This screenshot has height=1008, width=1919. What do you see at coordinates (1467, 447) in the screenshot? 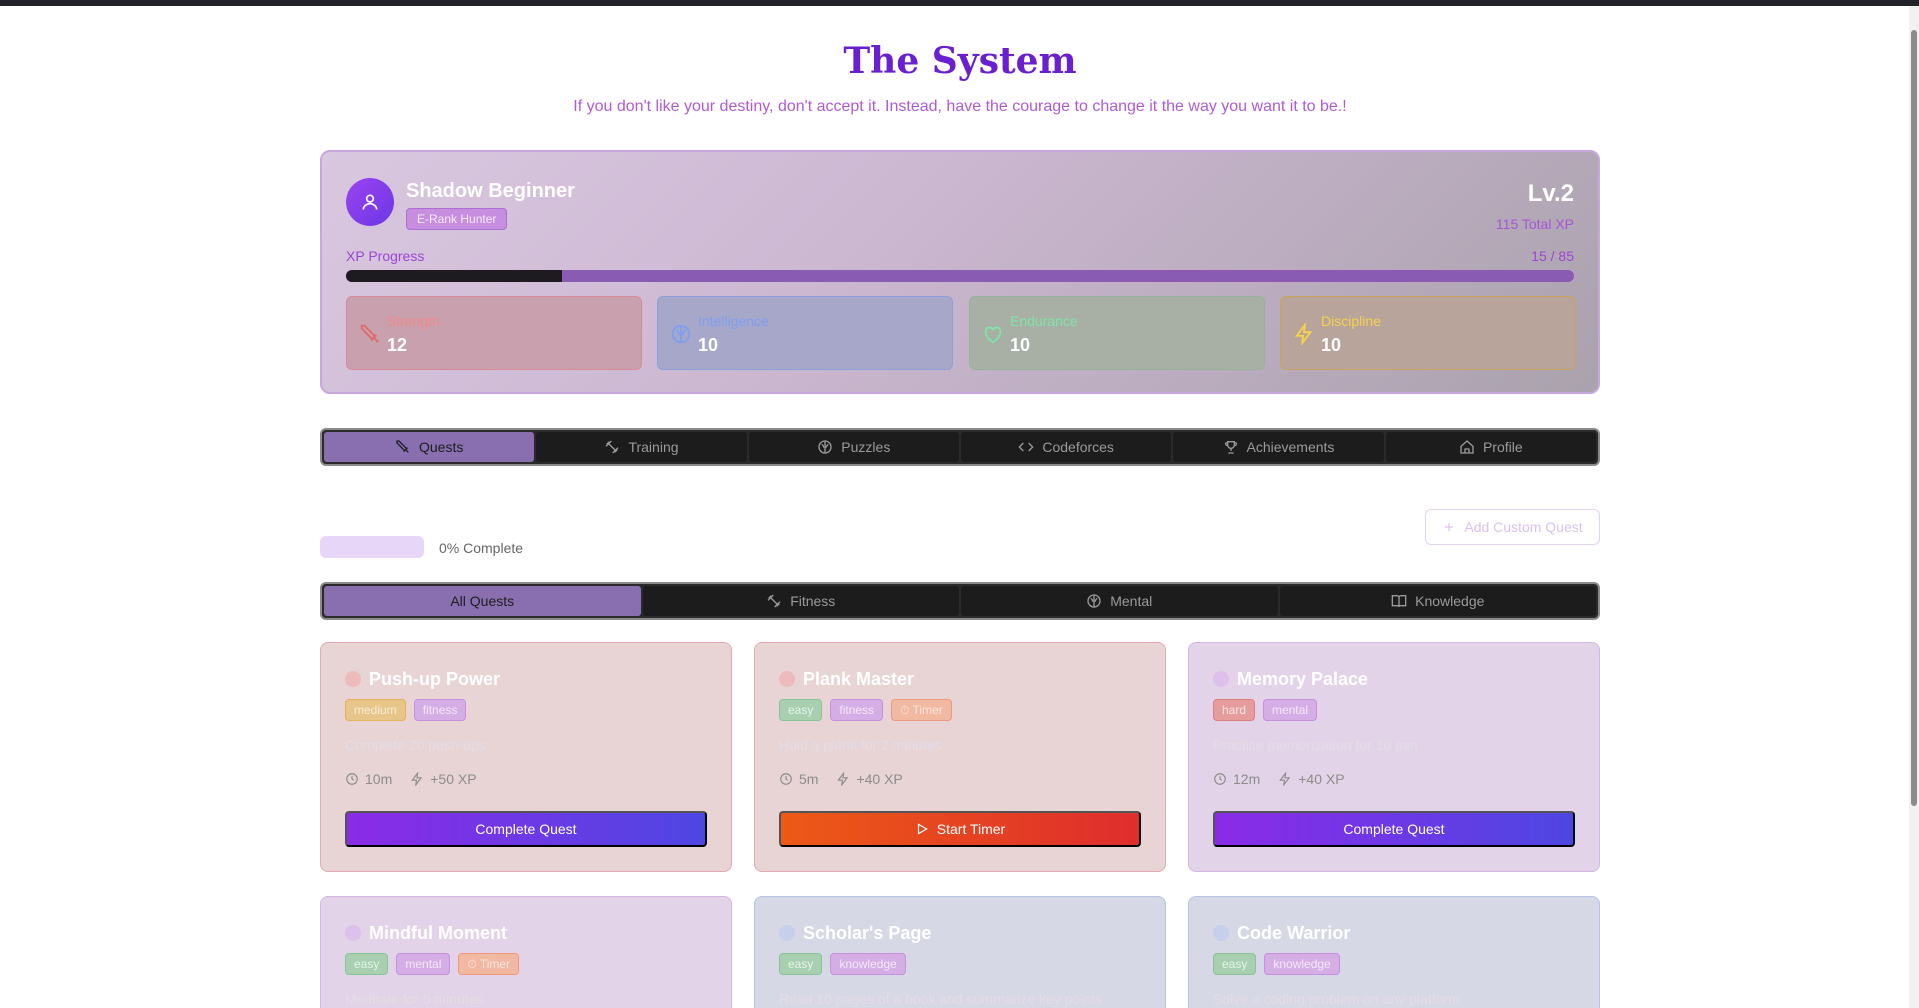
I see `home-icon` at bounding box center [1467, 447].